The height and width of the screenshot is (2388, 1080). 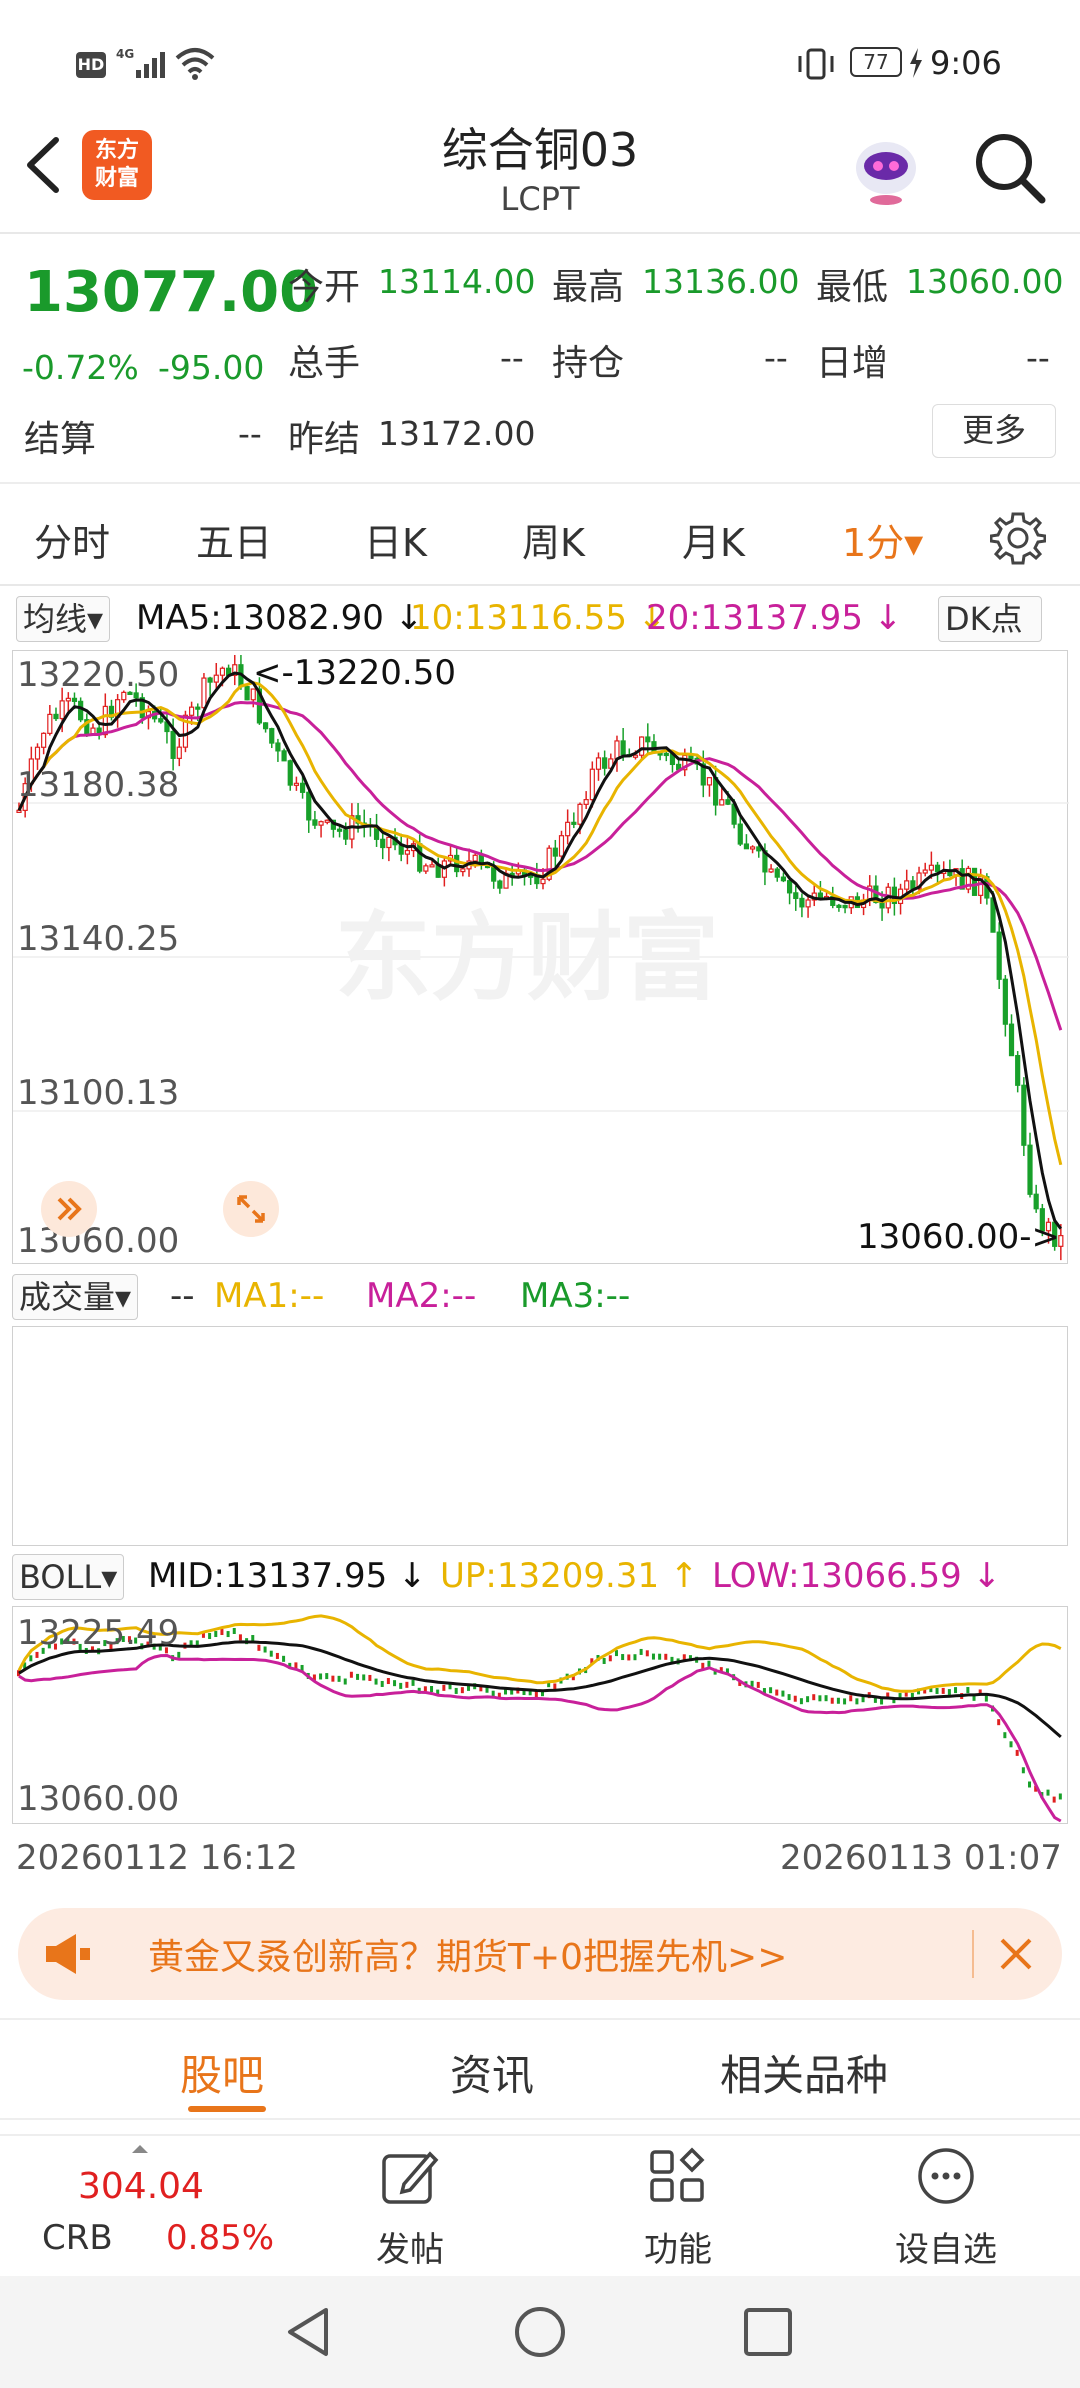 I want to click on y-tick-3: 13140.25, so click(x=98, y=939).